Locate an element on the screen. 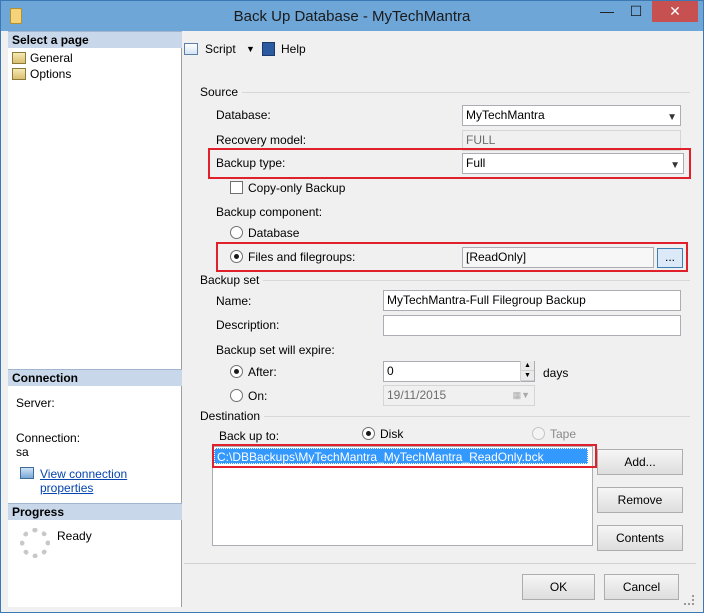 This screenshot has height=613, width=704. backup-component-label: Backup component: is located at coordinates (269, 212).